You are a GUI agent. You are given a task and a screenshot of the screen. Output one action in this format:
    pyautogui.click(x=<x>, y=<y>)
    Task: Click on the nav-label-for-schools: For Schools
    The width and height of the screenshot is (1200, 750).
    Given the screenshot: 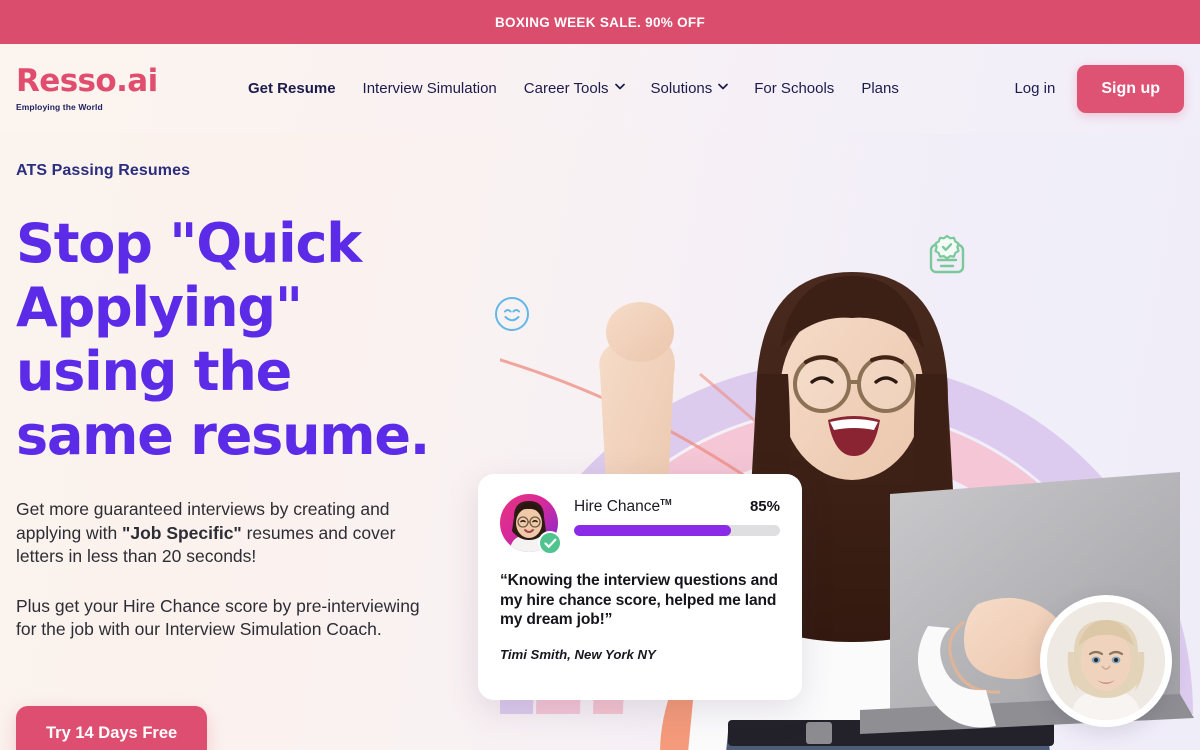 What is the action you would take?
    pyautogui.click(x=794, y=88)
    